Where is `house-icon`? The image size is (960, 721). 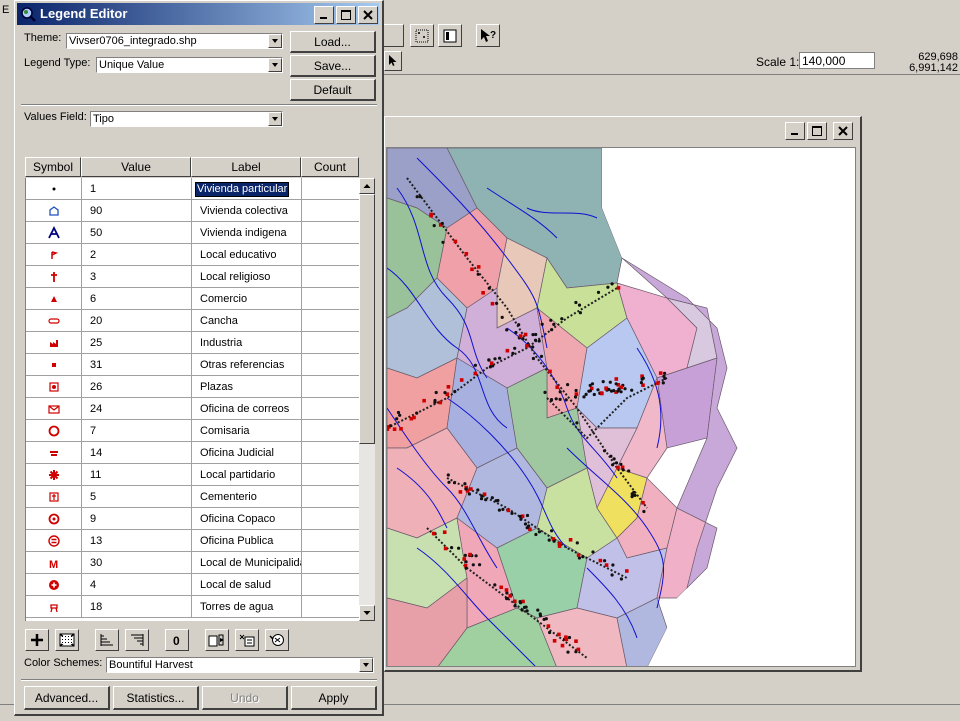
house-icon is located at coordinates (54, 211).